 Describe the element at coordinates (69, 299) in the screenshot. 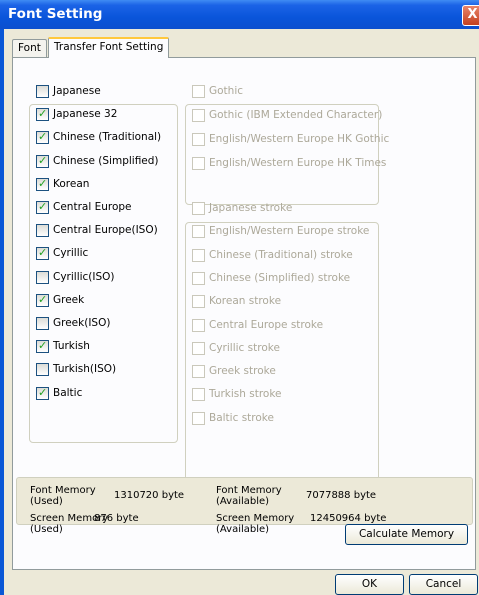

I see `checkbox-label: Greek` at that location.